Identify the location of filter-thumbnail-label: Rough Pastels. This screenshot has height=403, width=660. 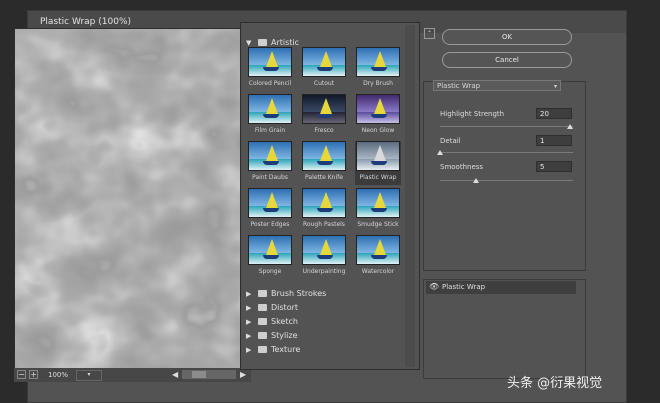
(324, 224).